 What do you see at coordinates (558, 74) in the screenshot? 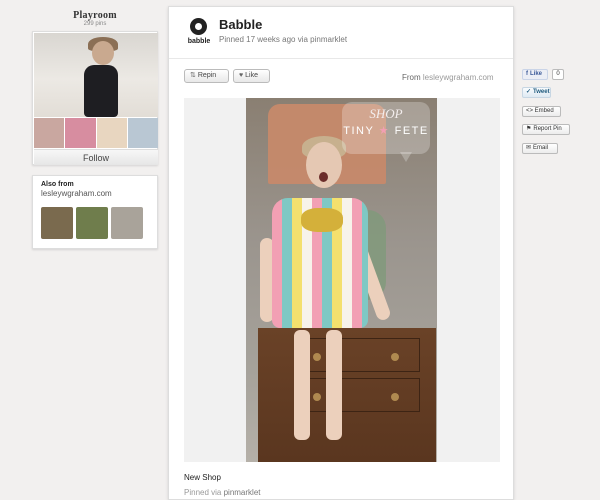
I see `facebook-like-count: 0` at bounding box center [558, 74].